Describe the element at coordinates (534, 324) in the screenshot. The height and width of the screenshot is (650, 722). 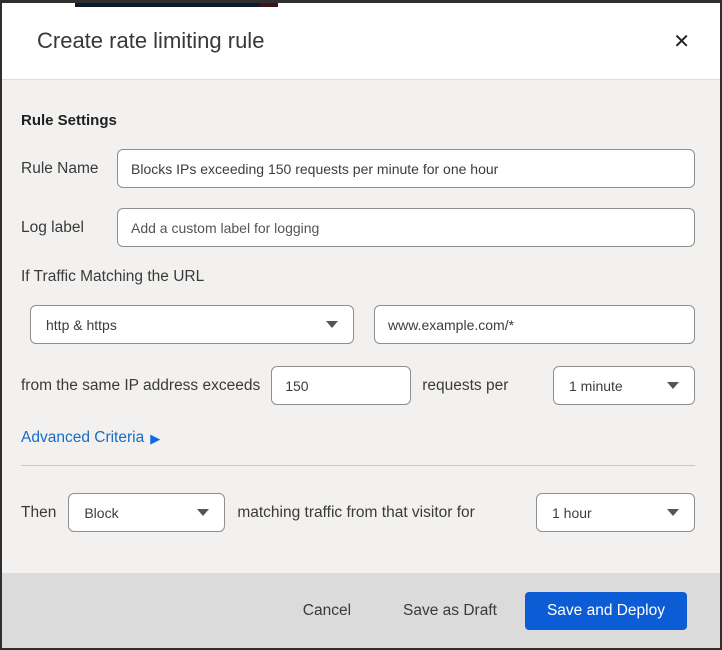
I see `url-pattern-input` at that location.